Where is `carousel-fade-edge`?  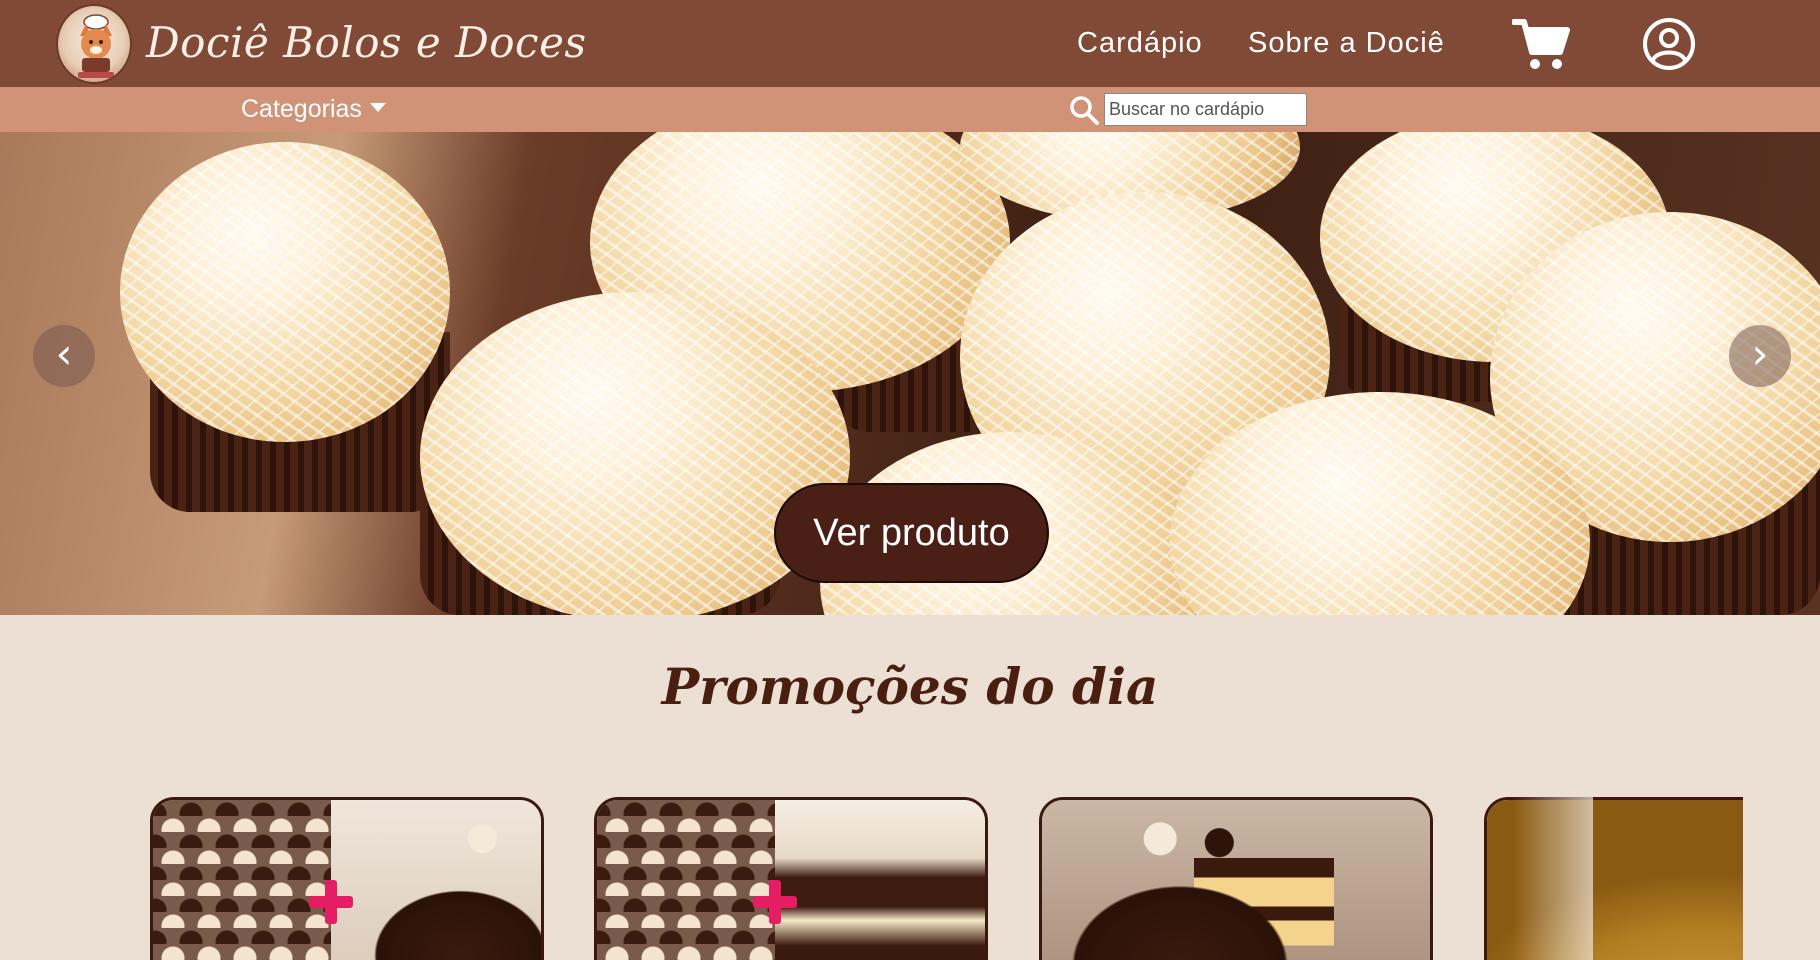 carousel-fade-edge is located at coordinates (1553, 878).